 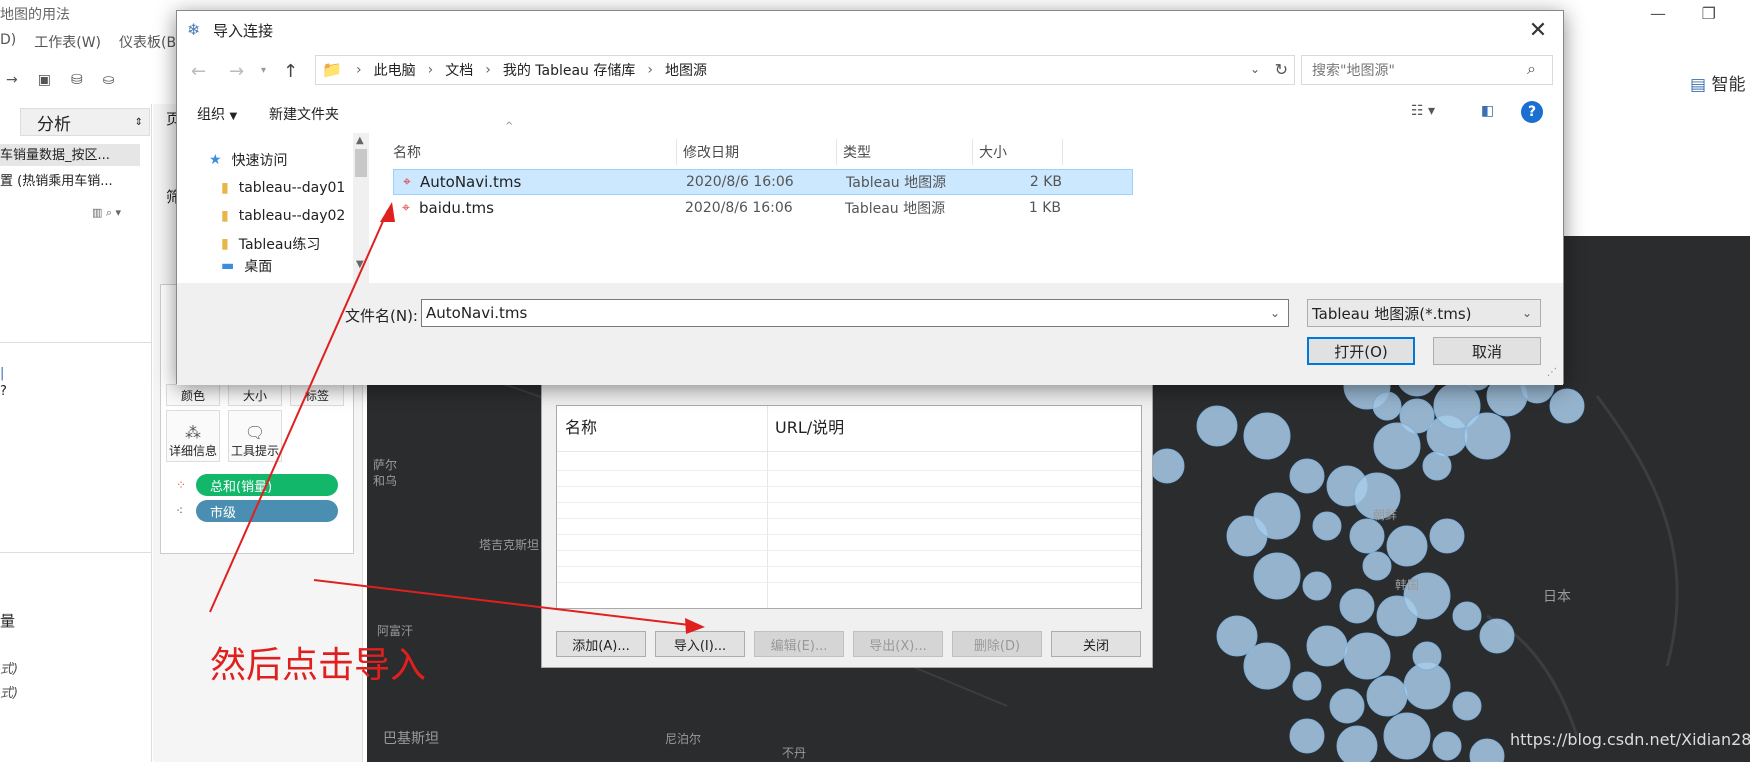 What do you see at coordinates (318, 665) in the screenshot?
I see `annotation-text: 然后点击导入` at bounding box center [318, 665].